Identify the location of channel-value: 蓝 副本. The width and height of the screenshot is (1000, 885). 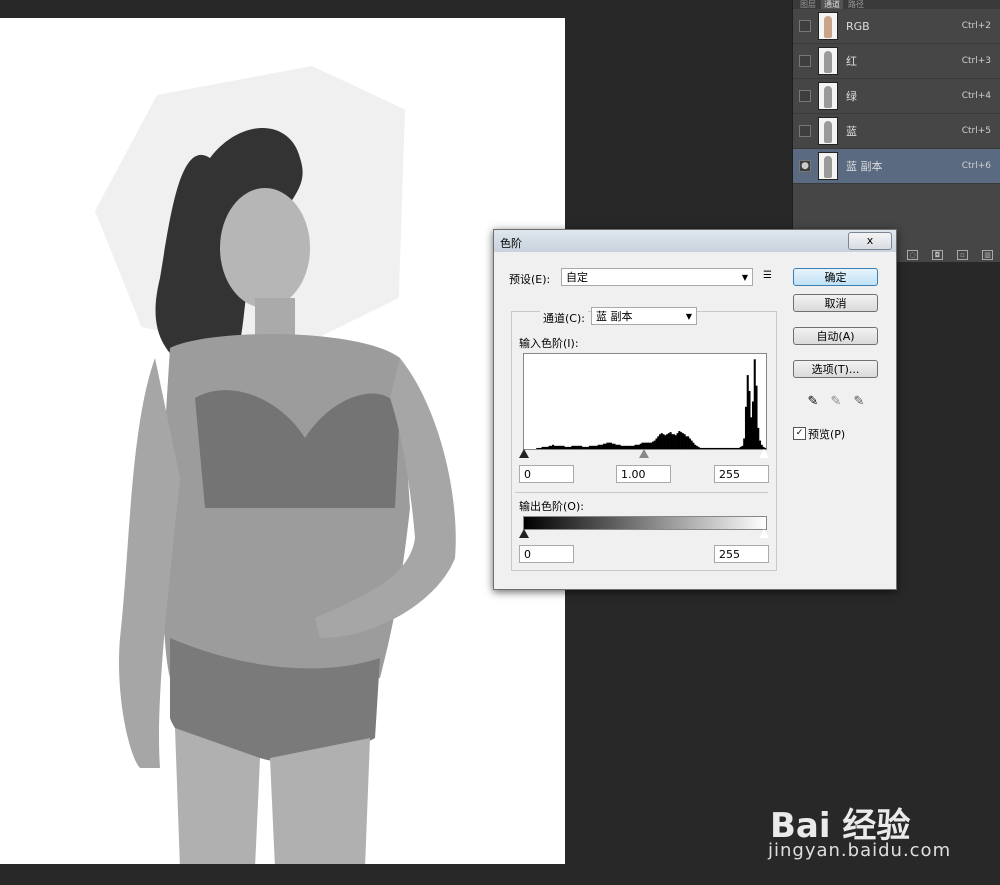
(614, 316).